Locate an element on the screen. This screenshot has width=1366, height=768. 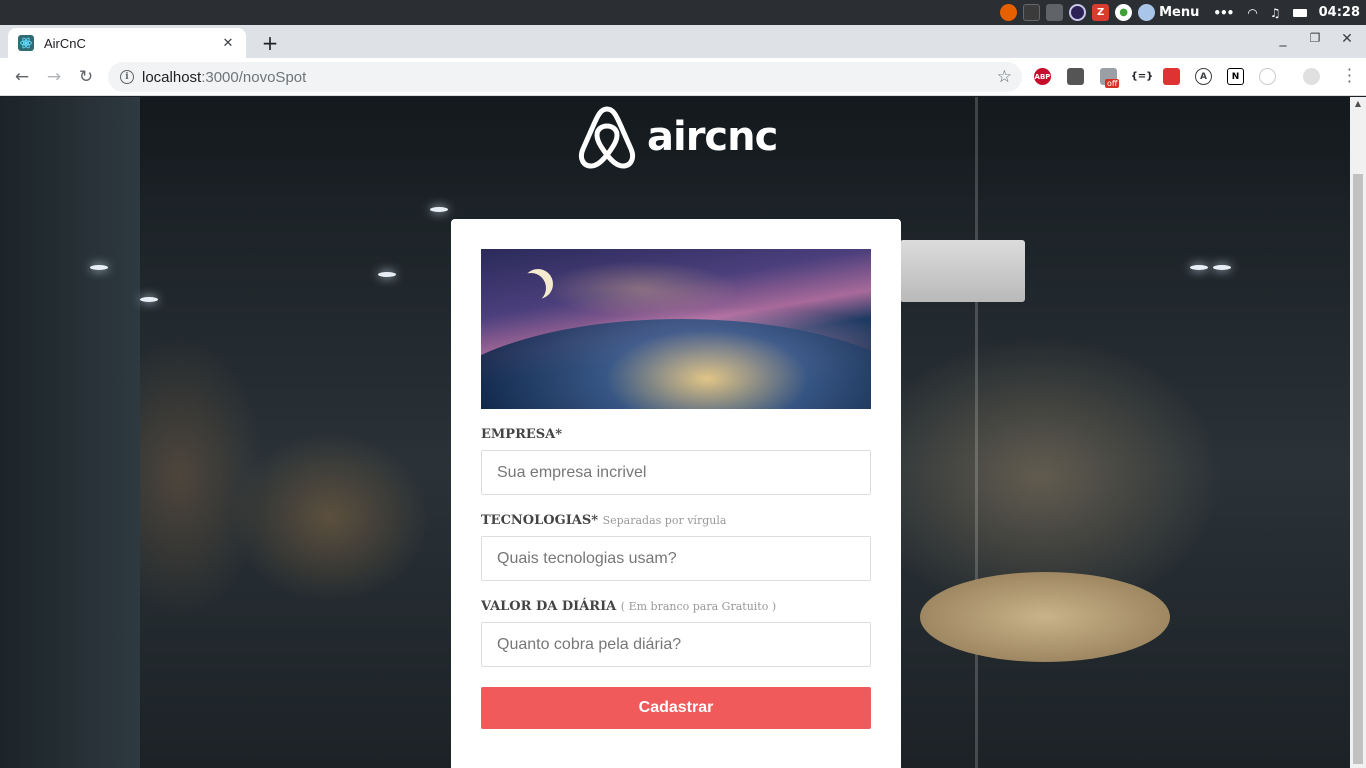
tab-title: AirCnC is located at coordinates (65, 43).